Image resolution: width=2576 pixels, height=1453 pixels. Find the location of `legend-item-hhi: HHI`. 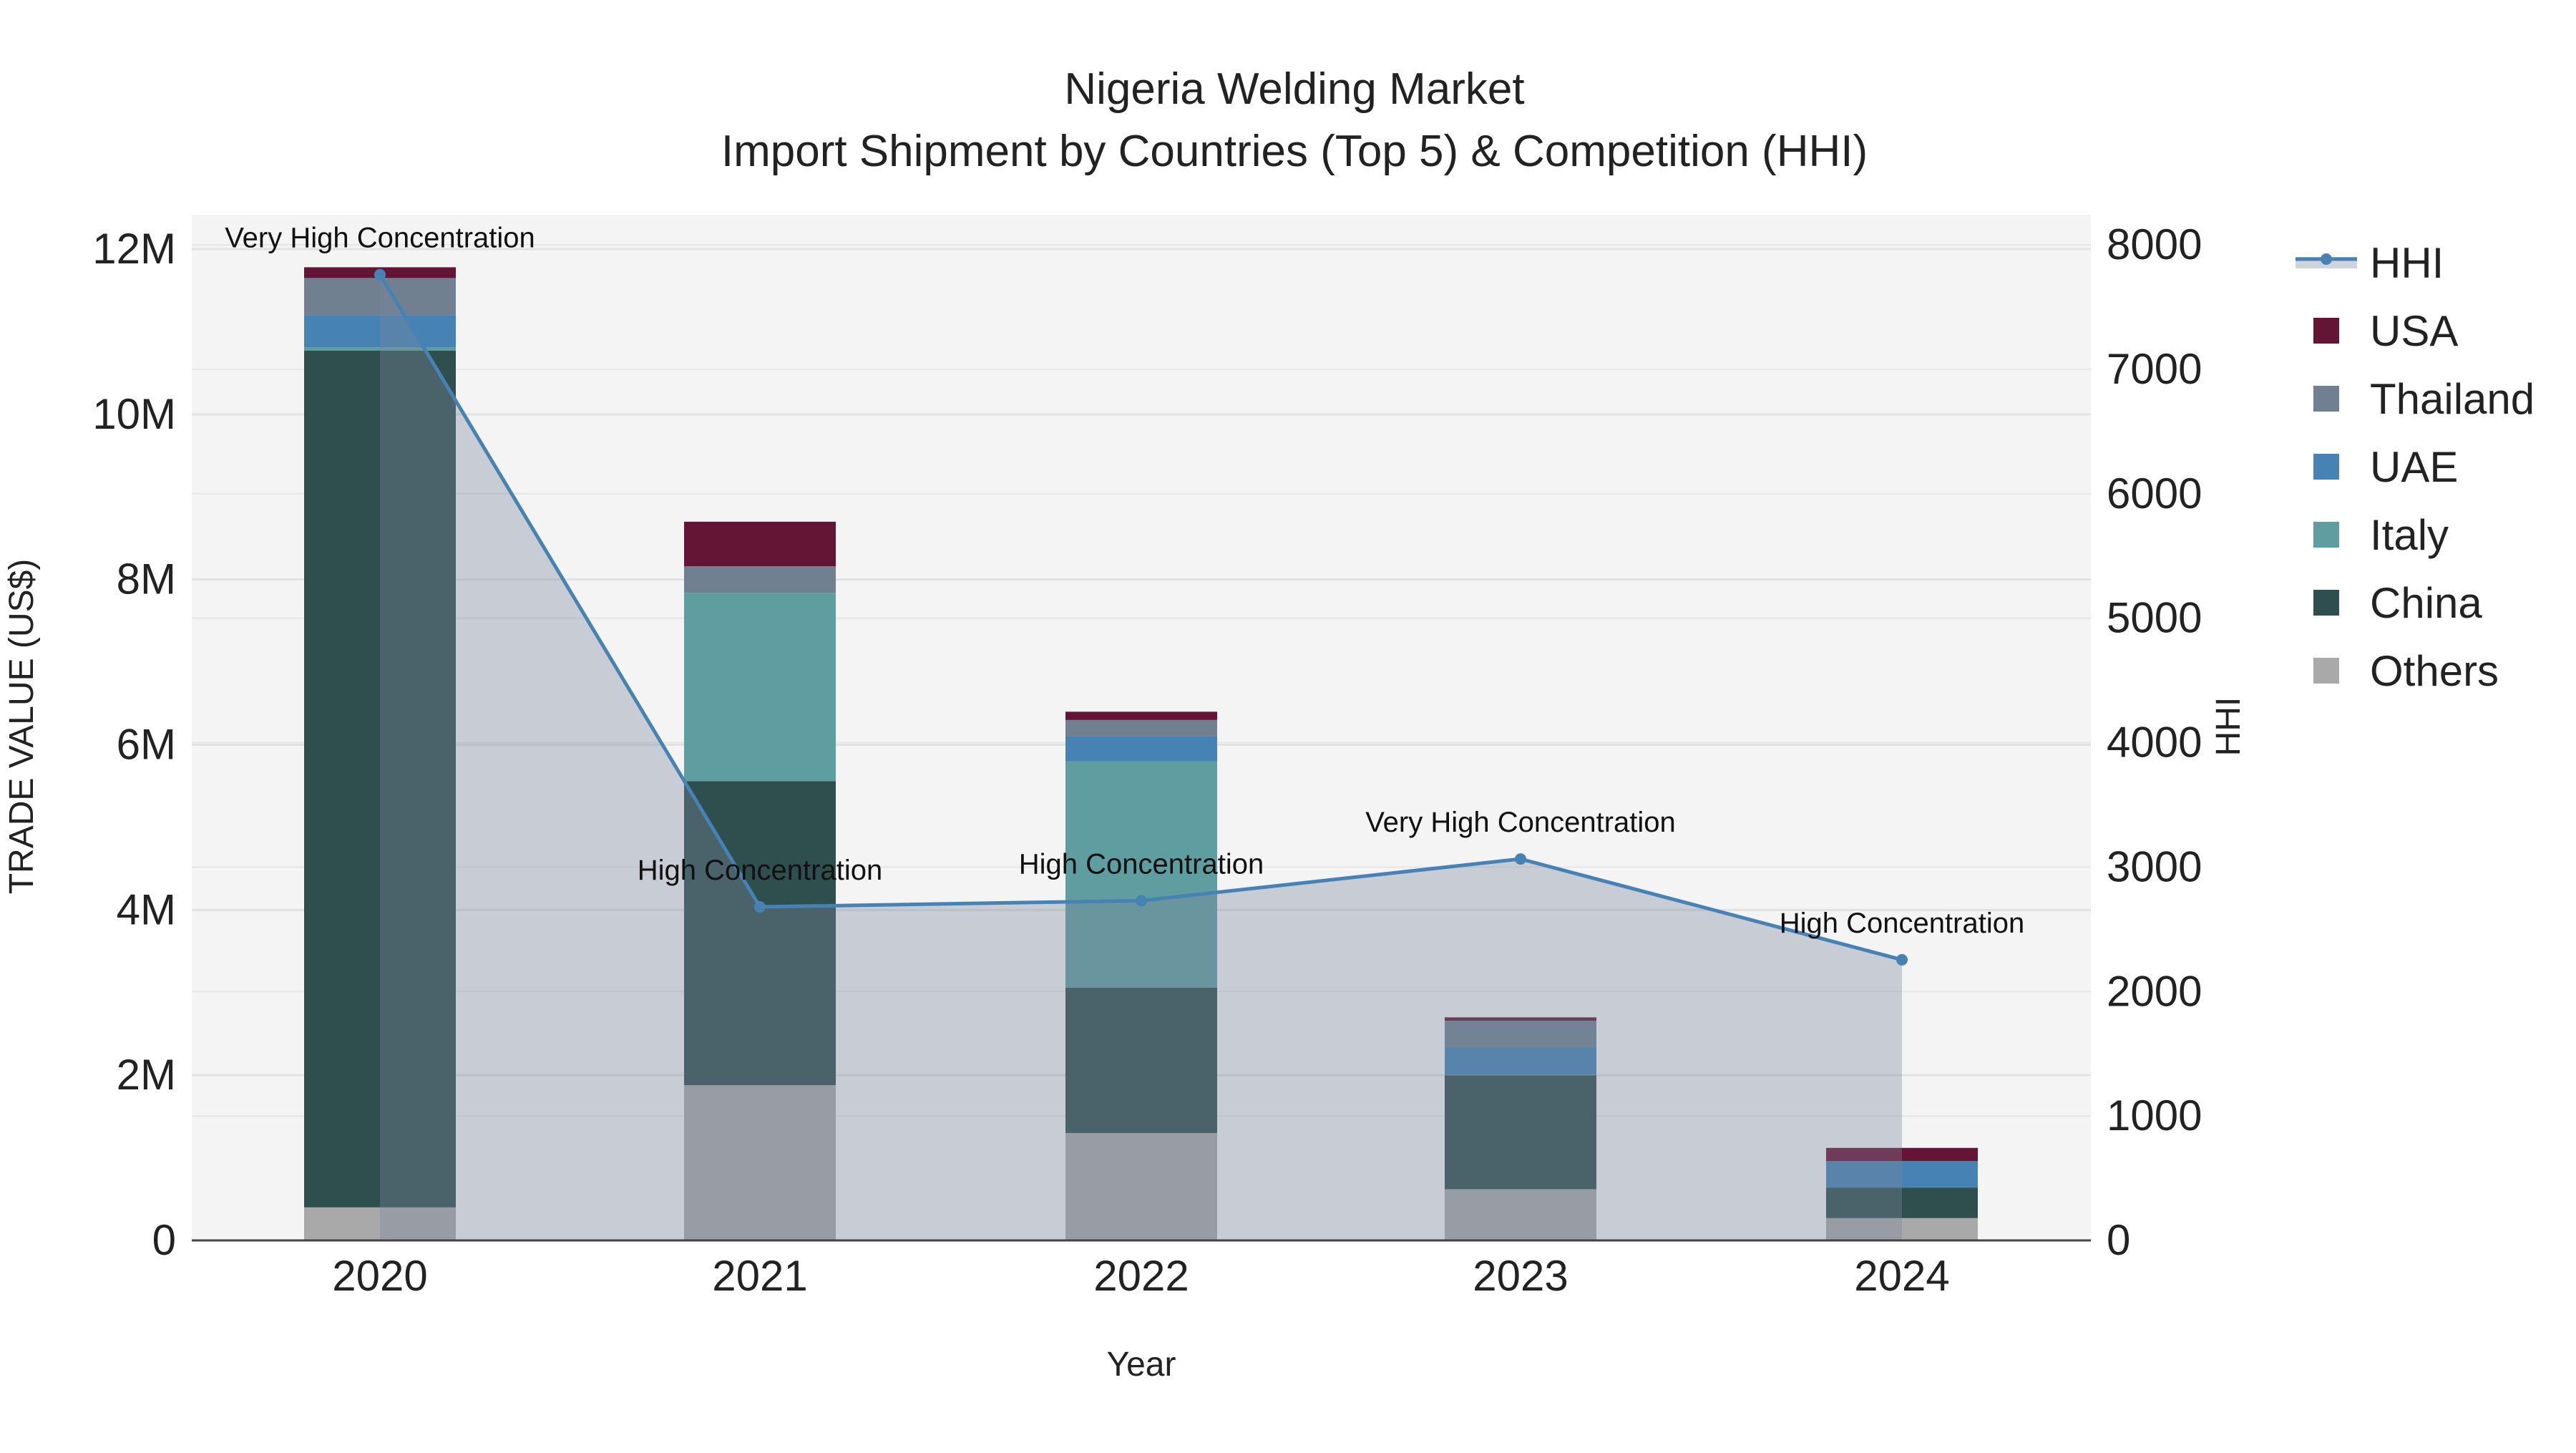

legend-item-hhi: HHI is located at coordinates (2370, 263).